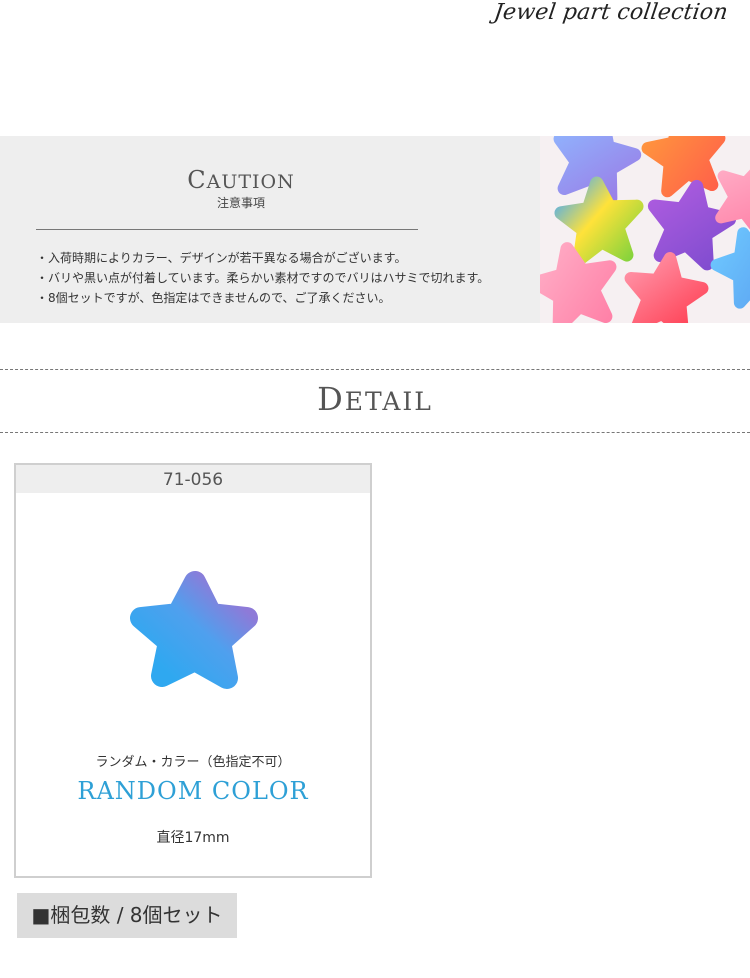 Image resolution: width=750 pixels, height=978 pixels. Describe the element at coordinates (684, 164) in the screenshot. I see `collage-star-orange` at that location.